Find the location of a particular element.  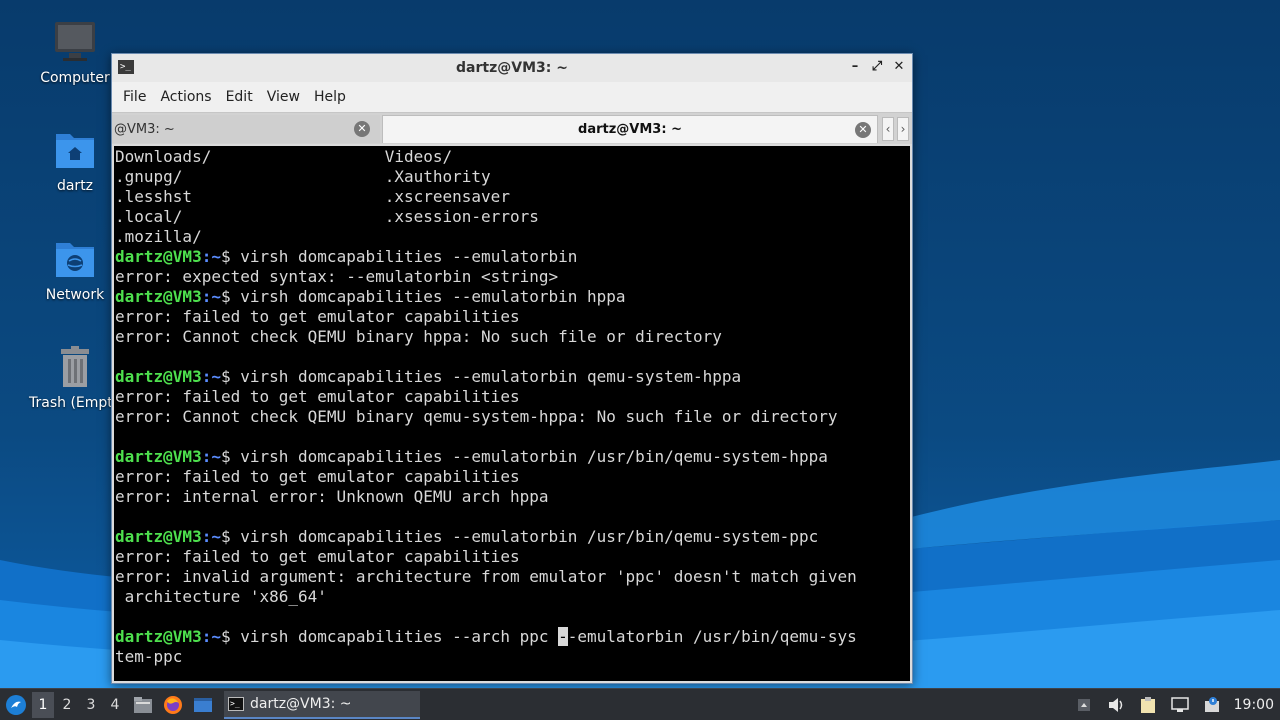

menu-help: Help is located at coordinates (330, 97).